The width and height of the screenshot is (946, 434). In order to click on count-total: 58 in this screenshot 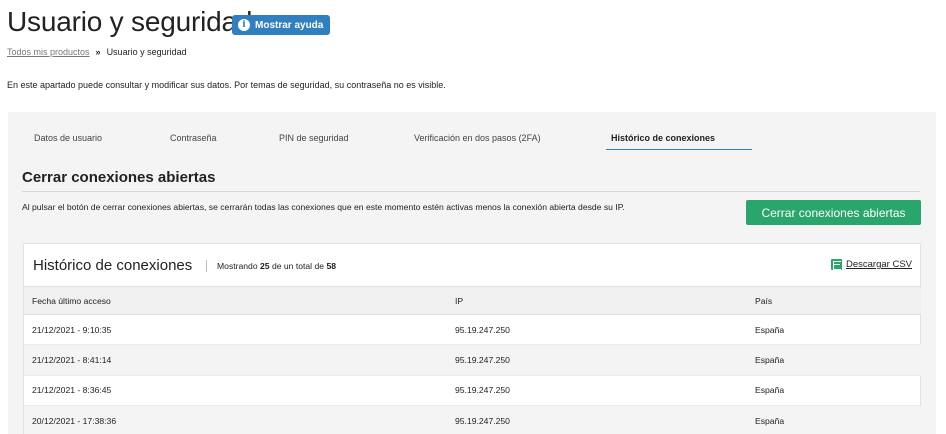, I will do `click(331, 266)`.